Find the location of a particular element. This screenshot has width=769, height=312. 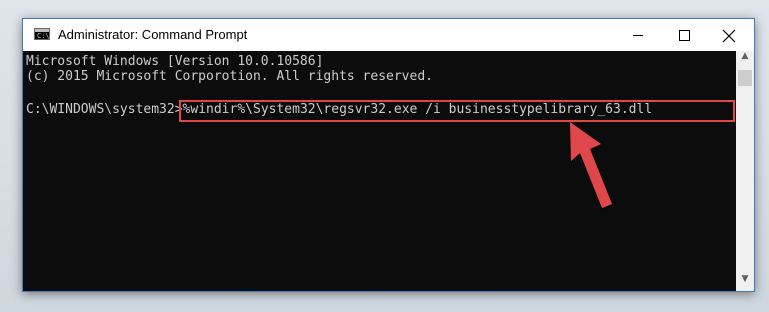

title-bar: C:\ Administrator: Command Prompt is located at coordinates (388, 35).